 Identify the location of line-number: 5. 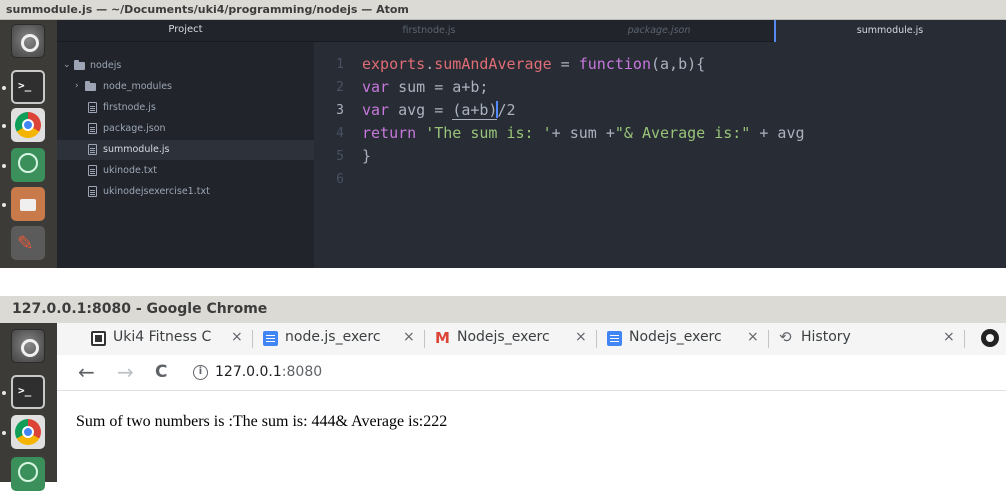
(340, 156).